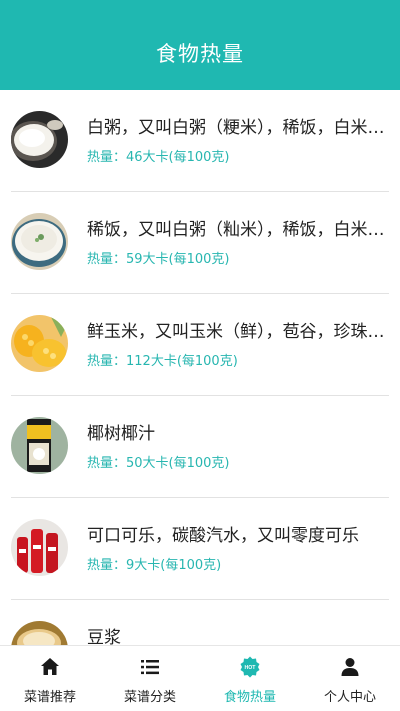 This screenshot has width=400, height=711. I want to click on food-name: 椰树椰汁, so click(121, 434).